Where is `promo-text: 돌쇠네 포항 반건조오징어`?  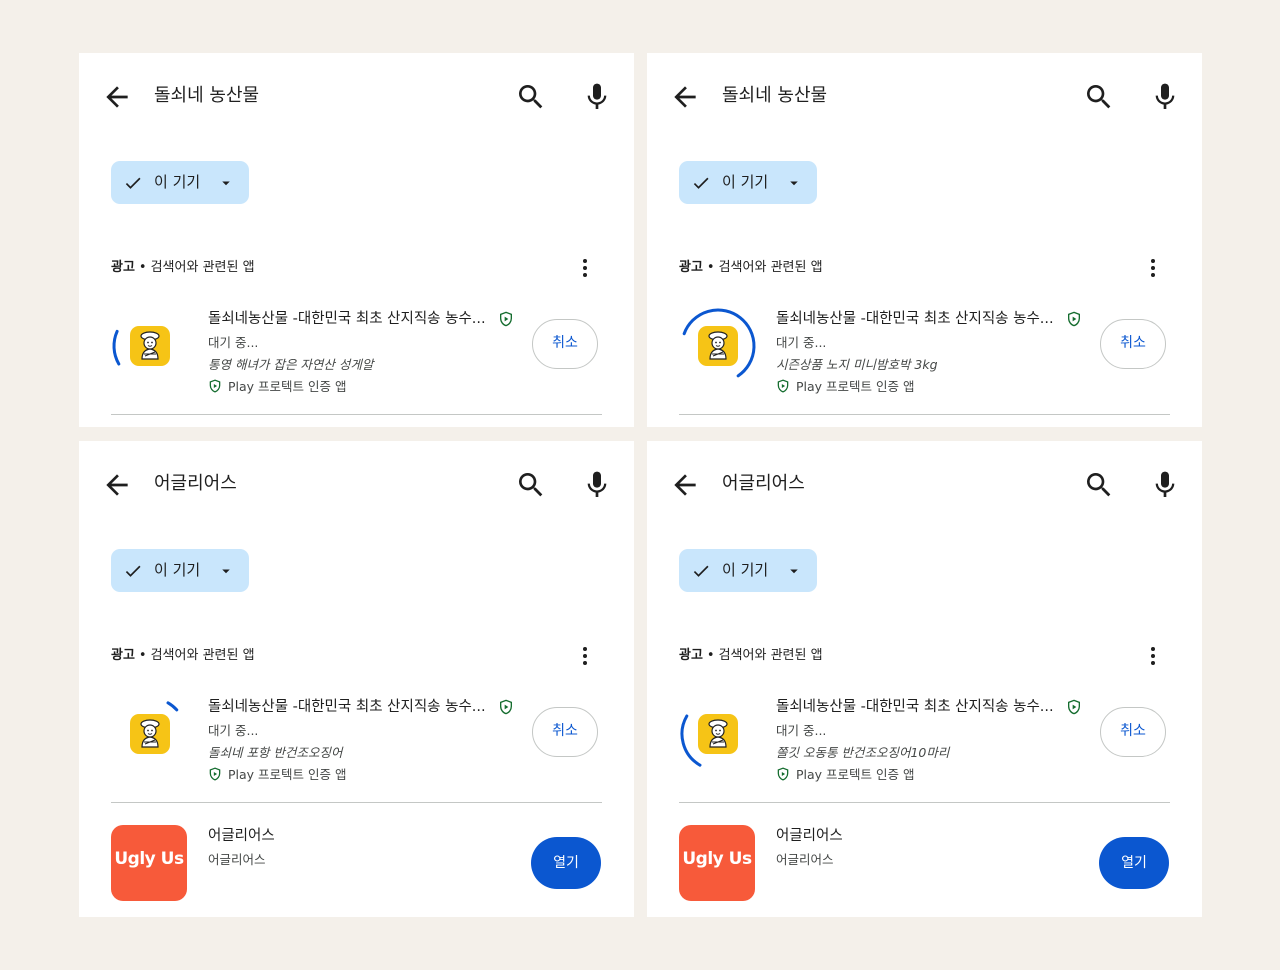 promo-text: 돌쇠네 포항 반건조오징어 is located at coordinates (275, 752).